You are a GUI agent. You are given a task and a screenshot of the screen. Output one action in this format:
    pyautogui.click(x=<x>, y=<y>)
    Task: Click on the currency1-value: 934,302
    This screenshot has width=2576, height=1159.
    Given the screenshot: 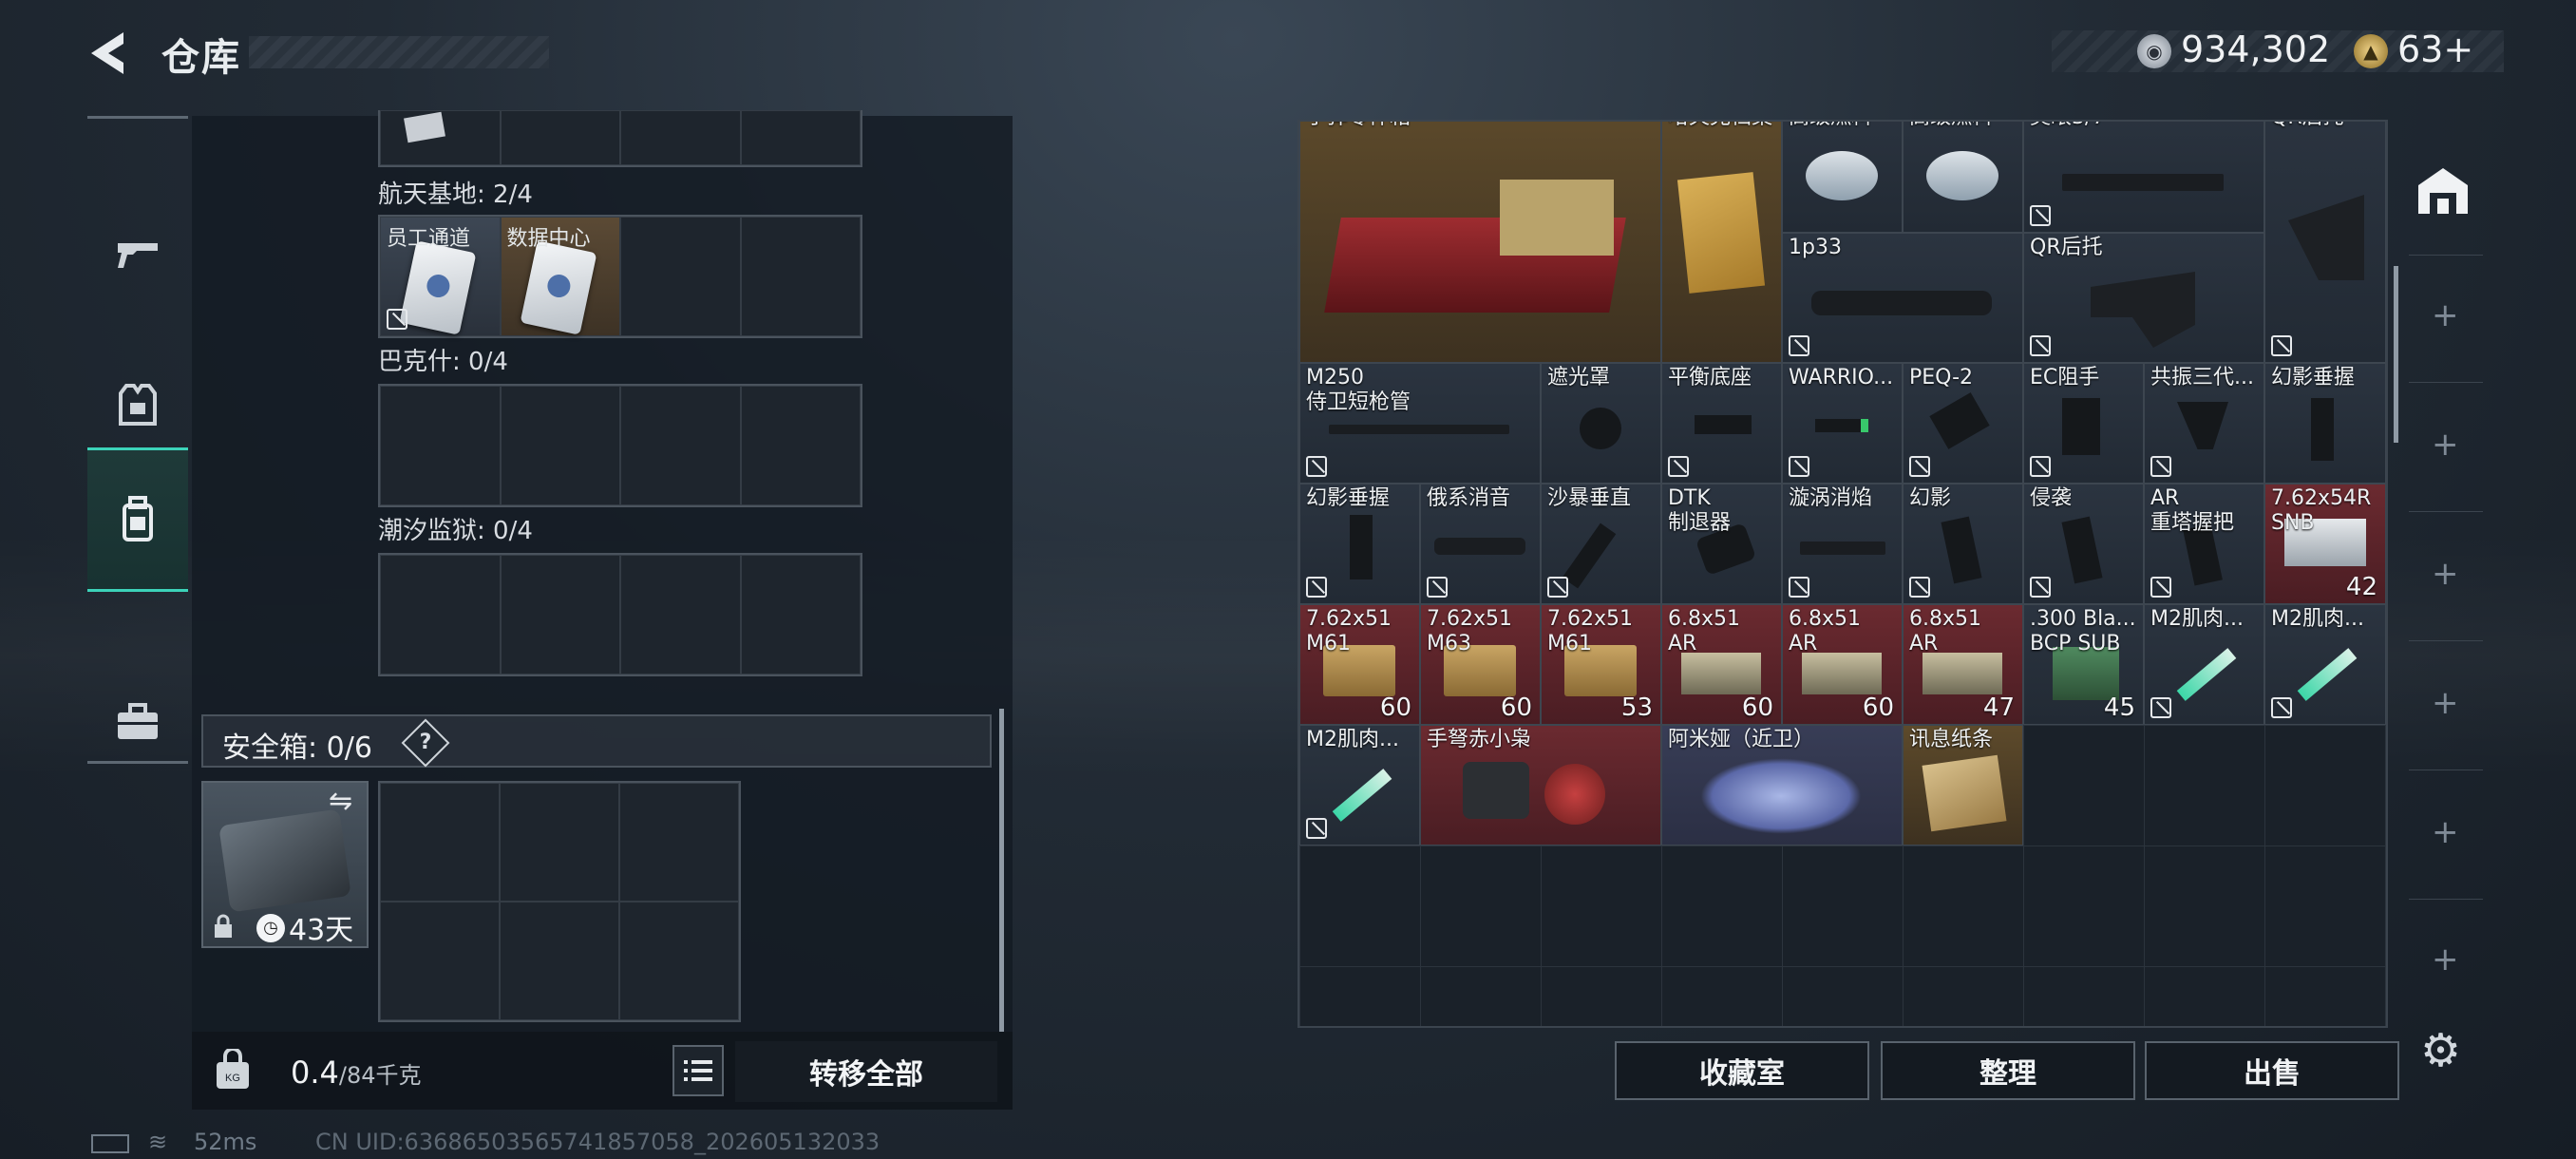 What is the action you would take?
    pyautogui.click(x=2256, y=49)
    